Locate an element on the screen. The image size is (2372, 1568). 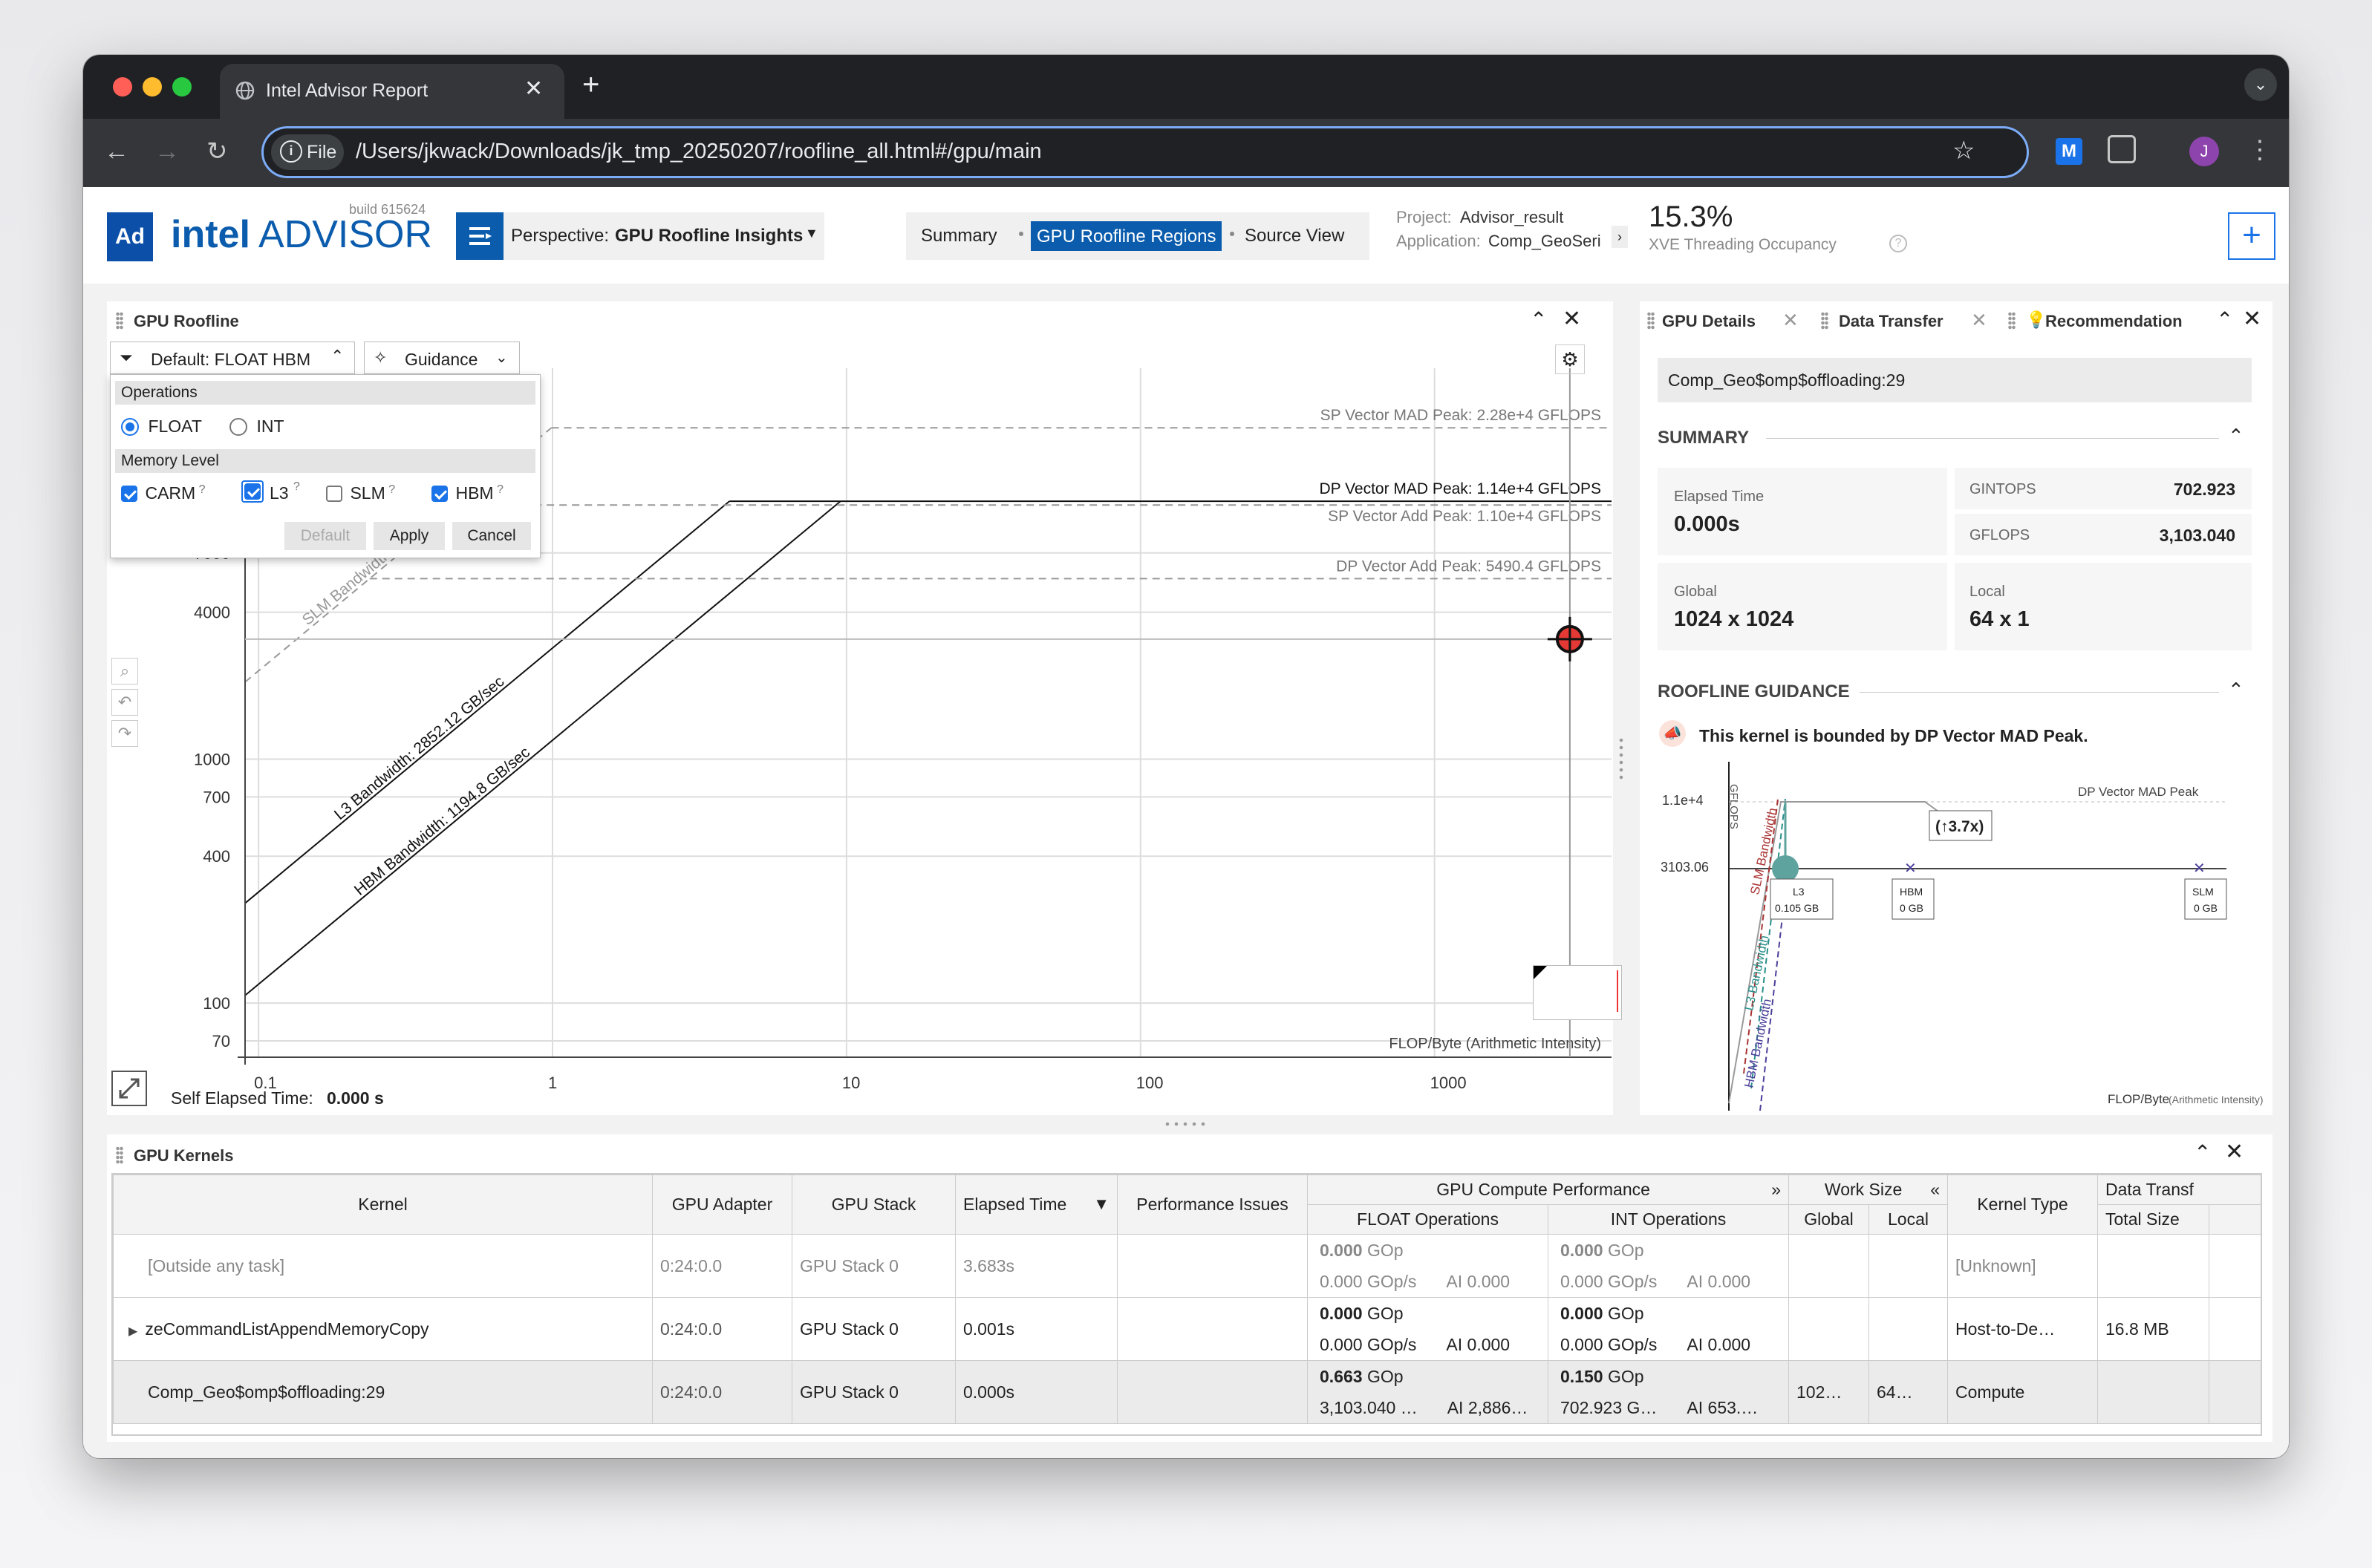
checkbox-hbm is located at coordinates (439, 493).